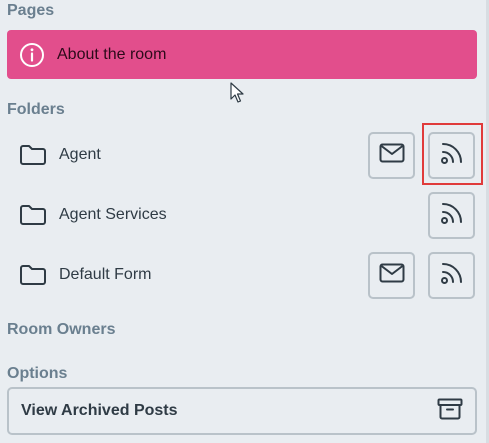  What do you see at coordinates (242, 54) in the screenshot?
I see `page-item-about-the-room: About the room` at bounding box center [242, 54].